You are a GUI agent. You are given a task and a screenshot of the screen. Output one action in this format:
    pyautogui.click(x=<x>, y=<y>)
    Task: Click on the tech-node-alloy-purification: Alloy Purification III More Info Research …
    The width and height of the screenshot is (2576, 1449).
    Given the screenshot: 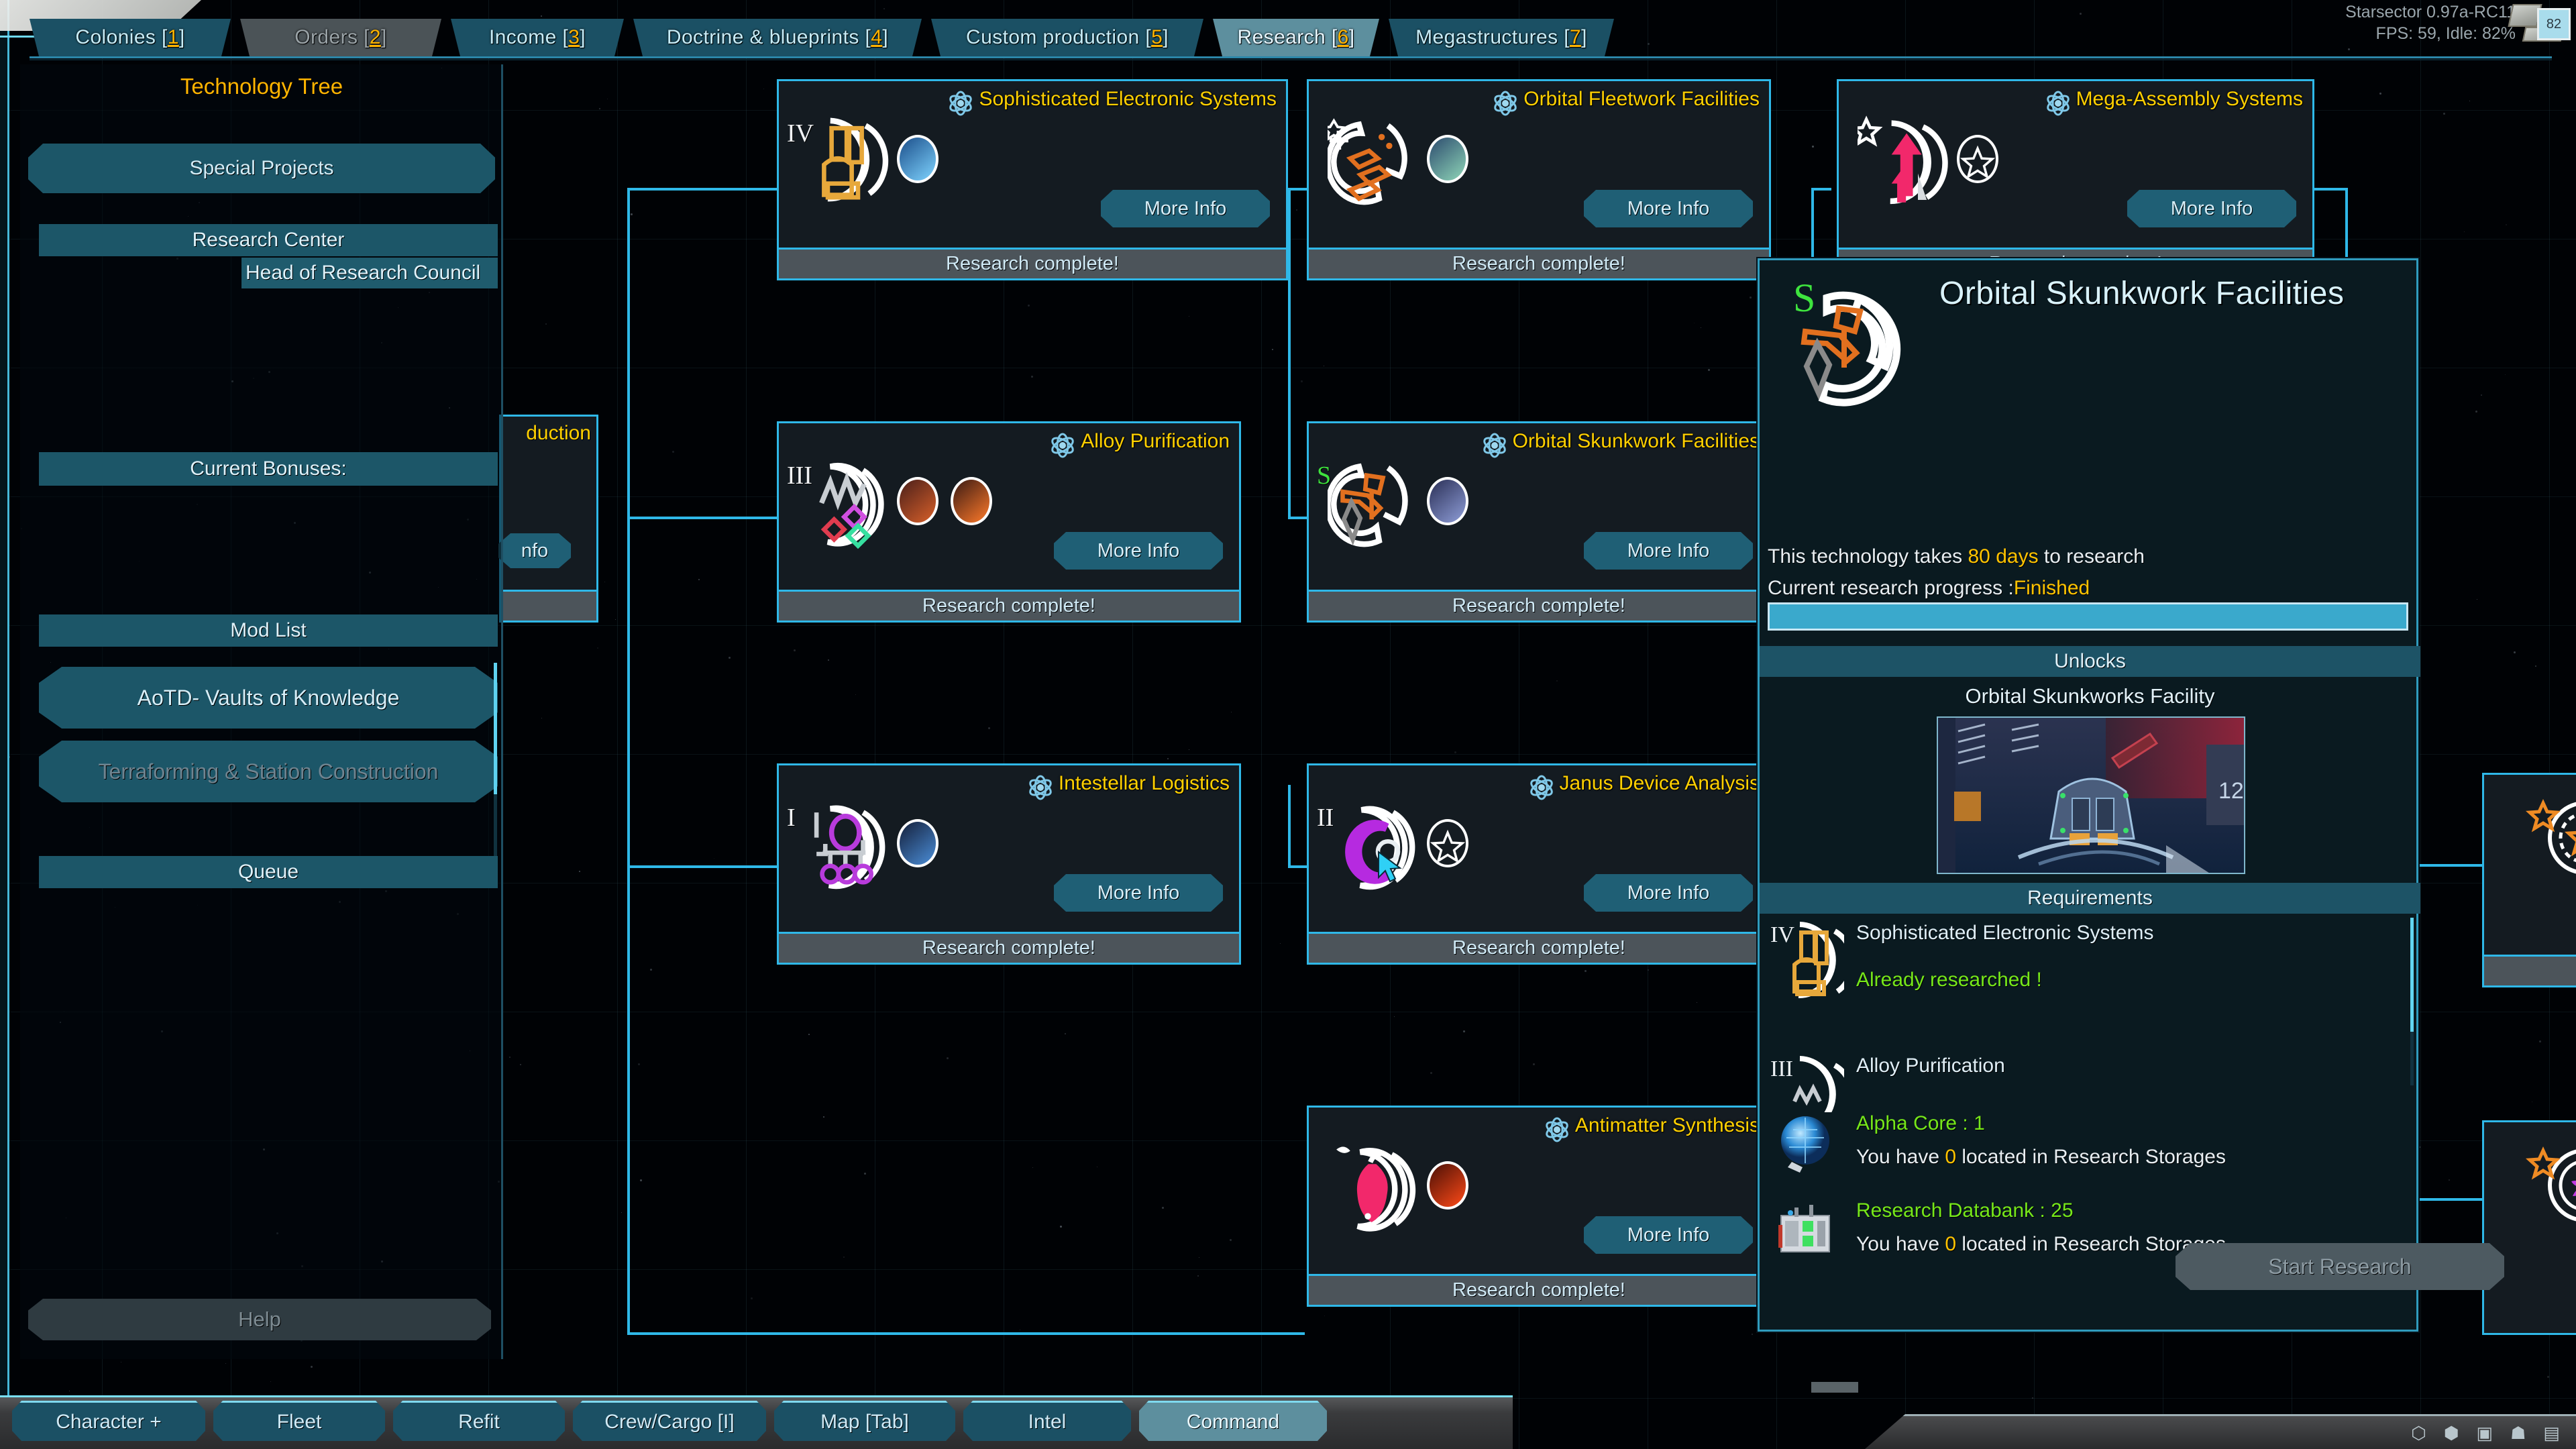 What is the action you would take?
    pyautogui.click(x=1009, y=522)
    